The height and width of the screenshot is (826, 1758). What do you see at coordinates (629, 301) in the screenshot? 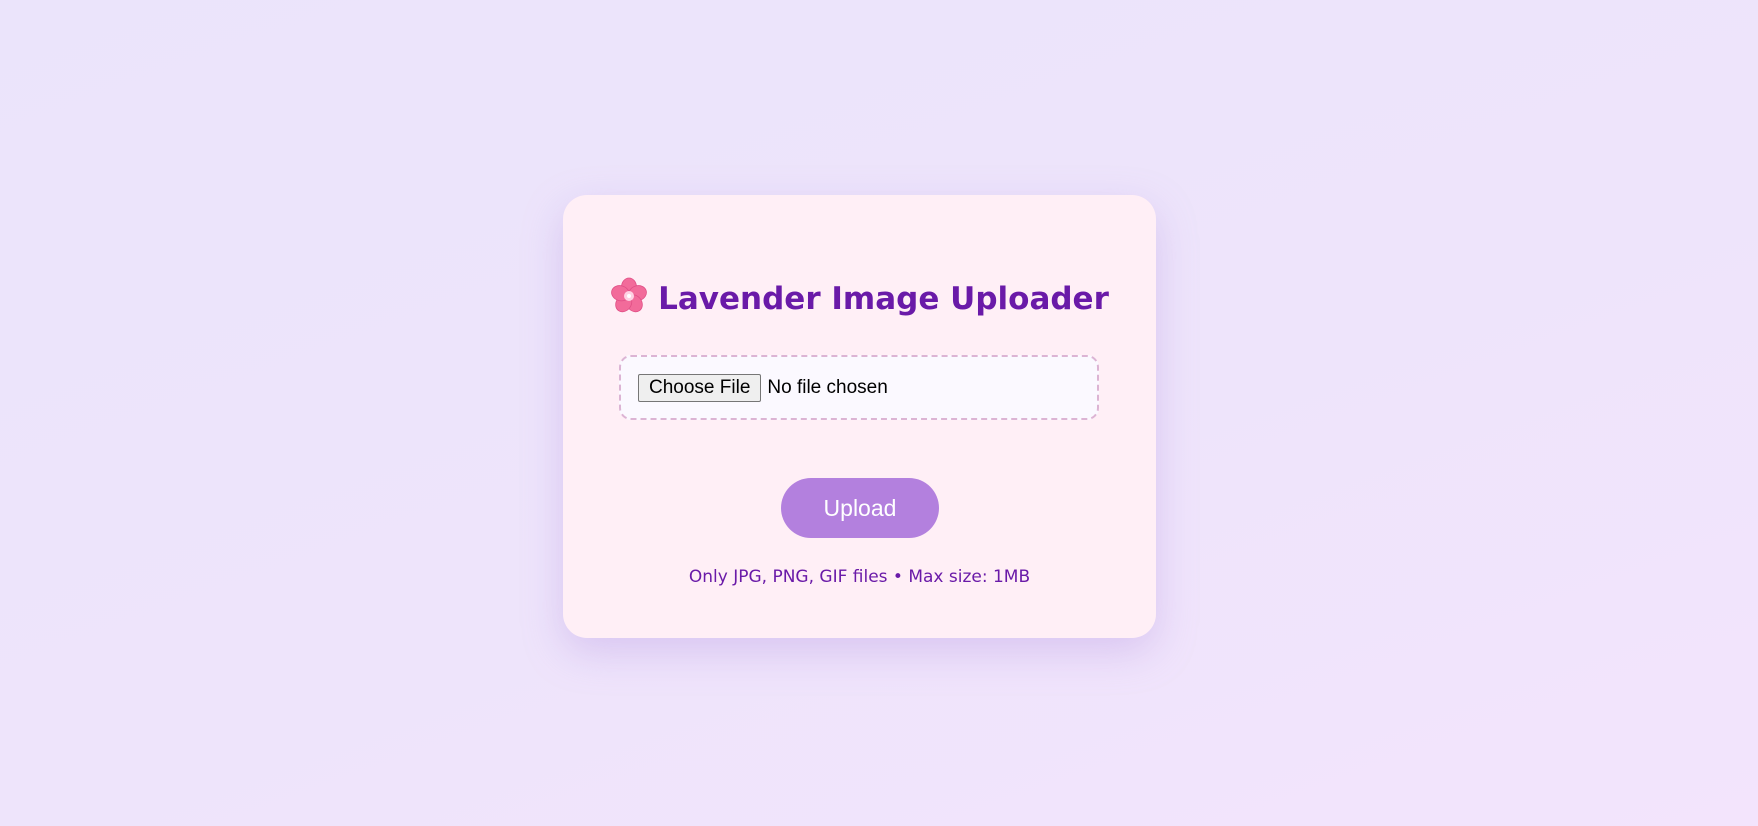
I see `cherry-blossom-icon` at bounding box center [629, 301].